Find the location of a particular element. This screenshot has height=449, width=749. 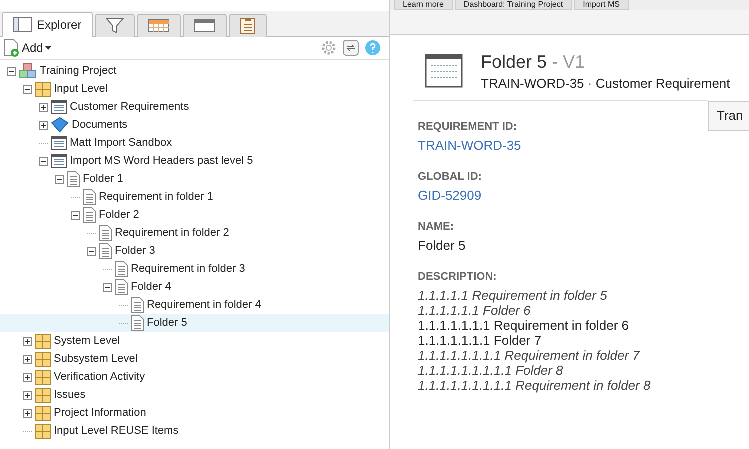

filter-icon is located at coordinates (115, 26).